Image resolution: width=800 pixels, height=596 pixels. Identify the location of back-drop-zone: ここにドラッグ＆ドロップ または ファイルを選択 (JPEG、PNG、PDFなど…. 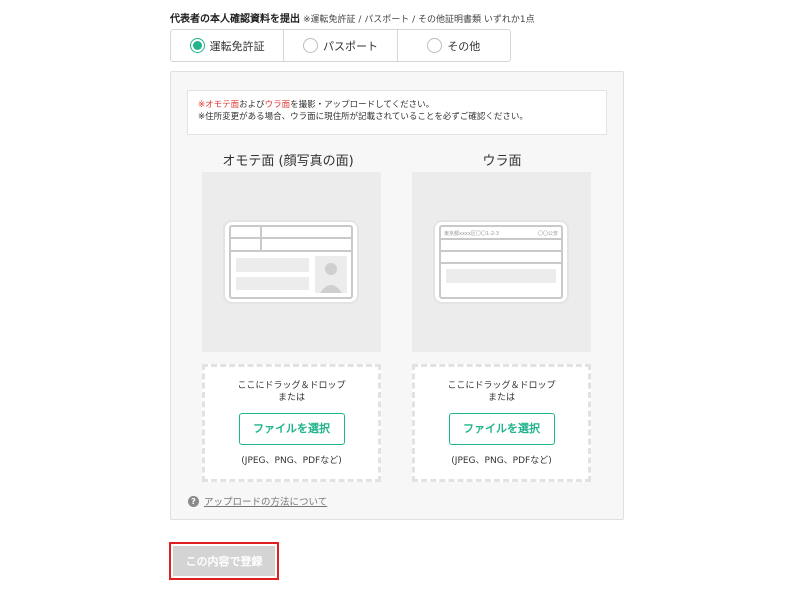
(501, 423).